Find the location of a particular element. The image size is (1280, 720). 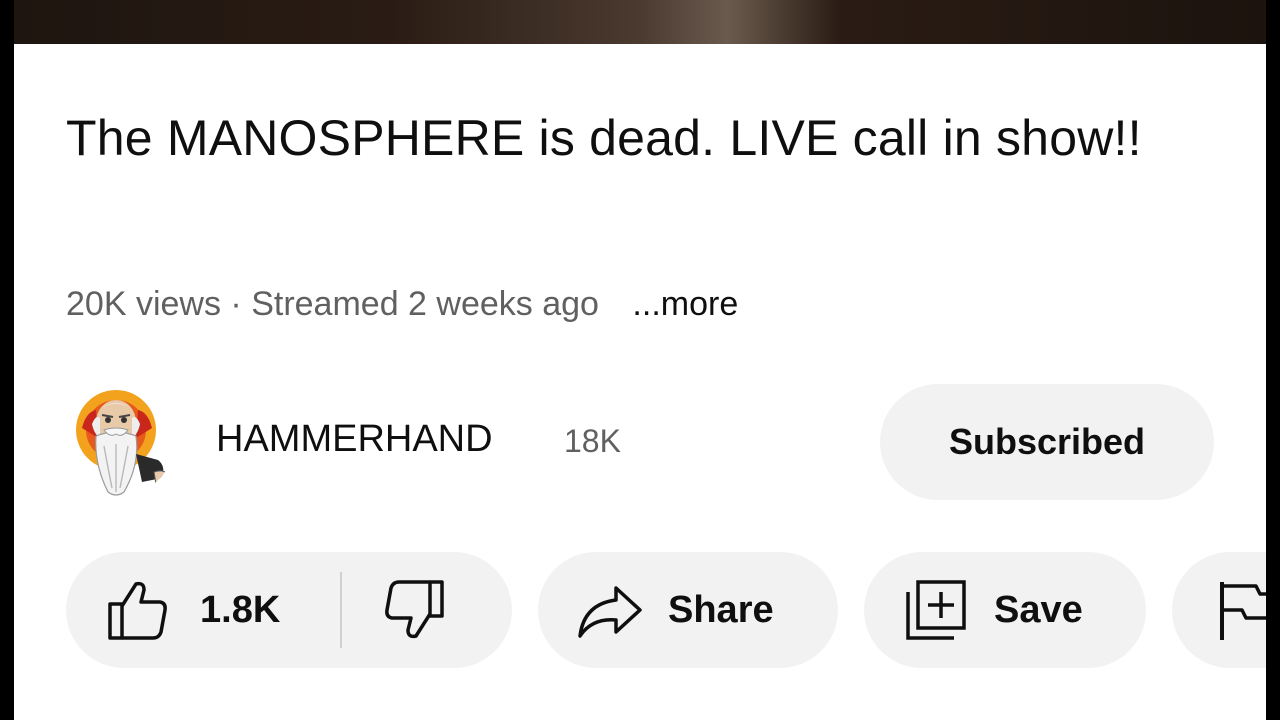

like-dislike-divider is located at coordinates (341, 610).